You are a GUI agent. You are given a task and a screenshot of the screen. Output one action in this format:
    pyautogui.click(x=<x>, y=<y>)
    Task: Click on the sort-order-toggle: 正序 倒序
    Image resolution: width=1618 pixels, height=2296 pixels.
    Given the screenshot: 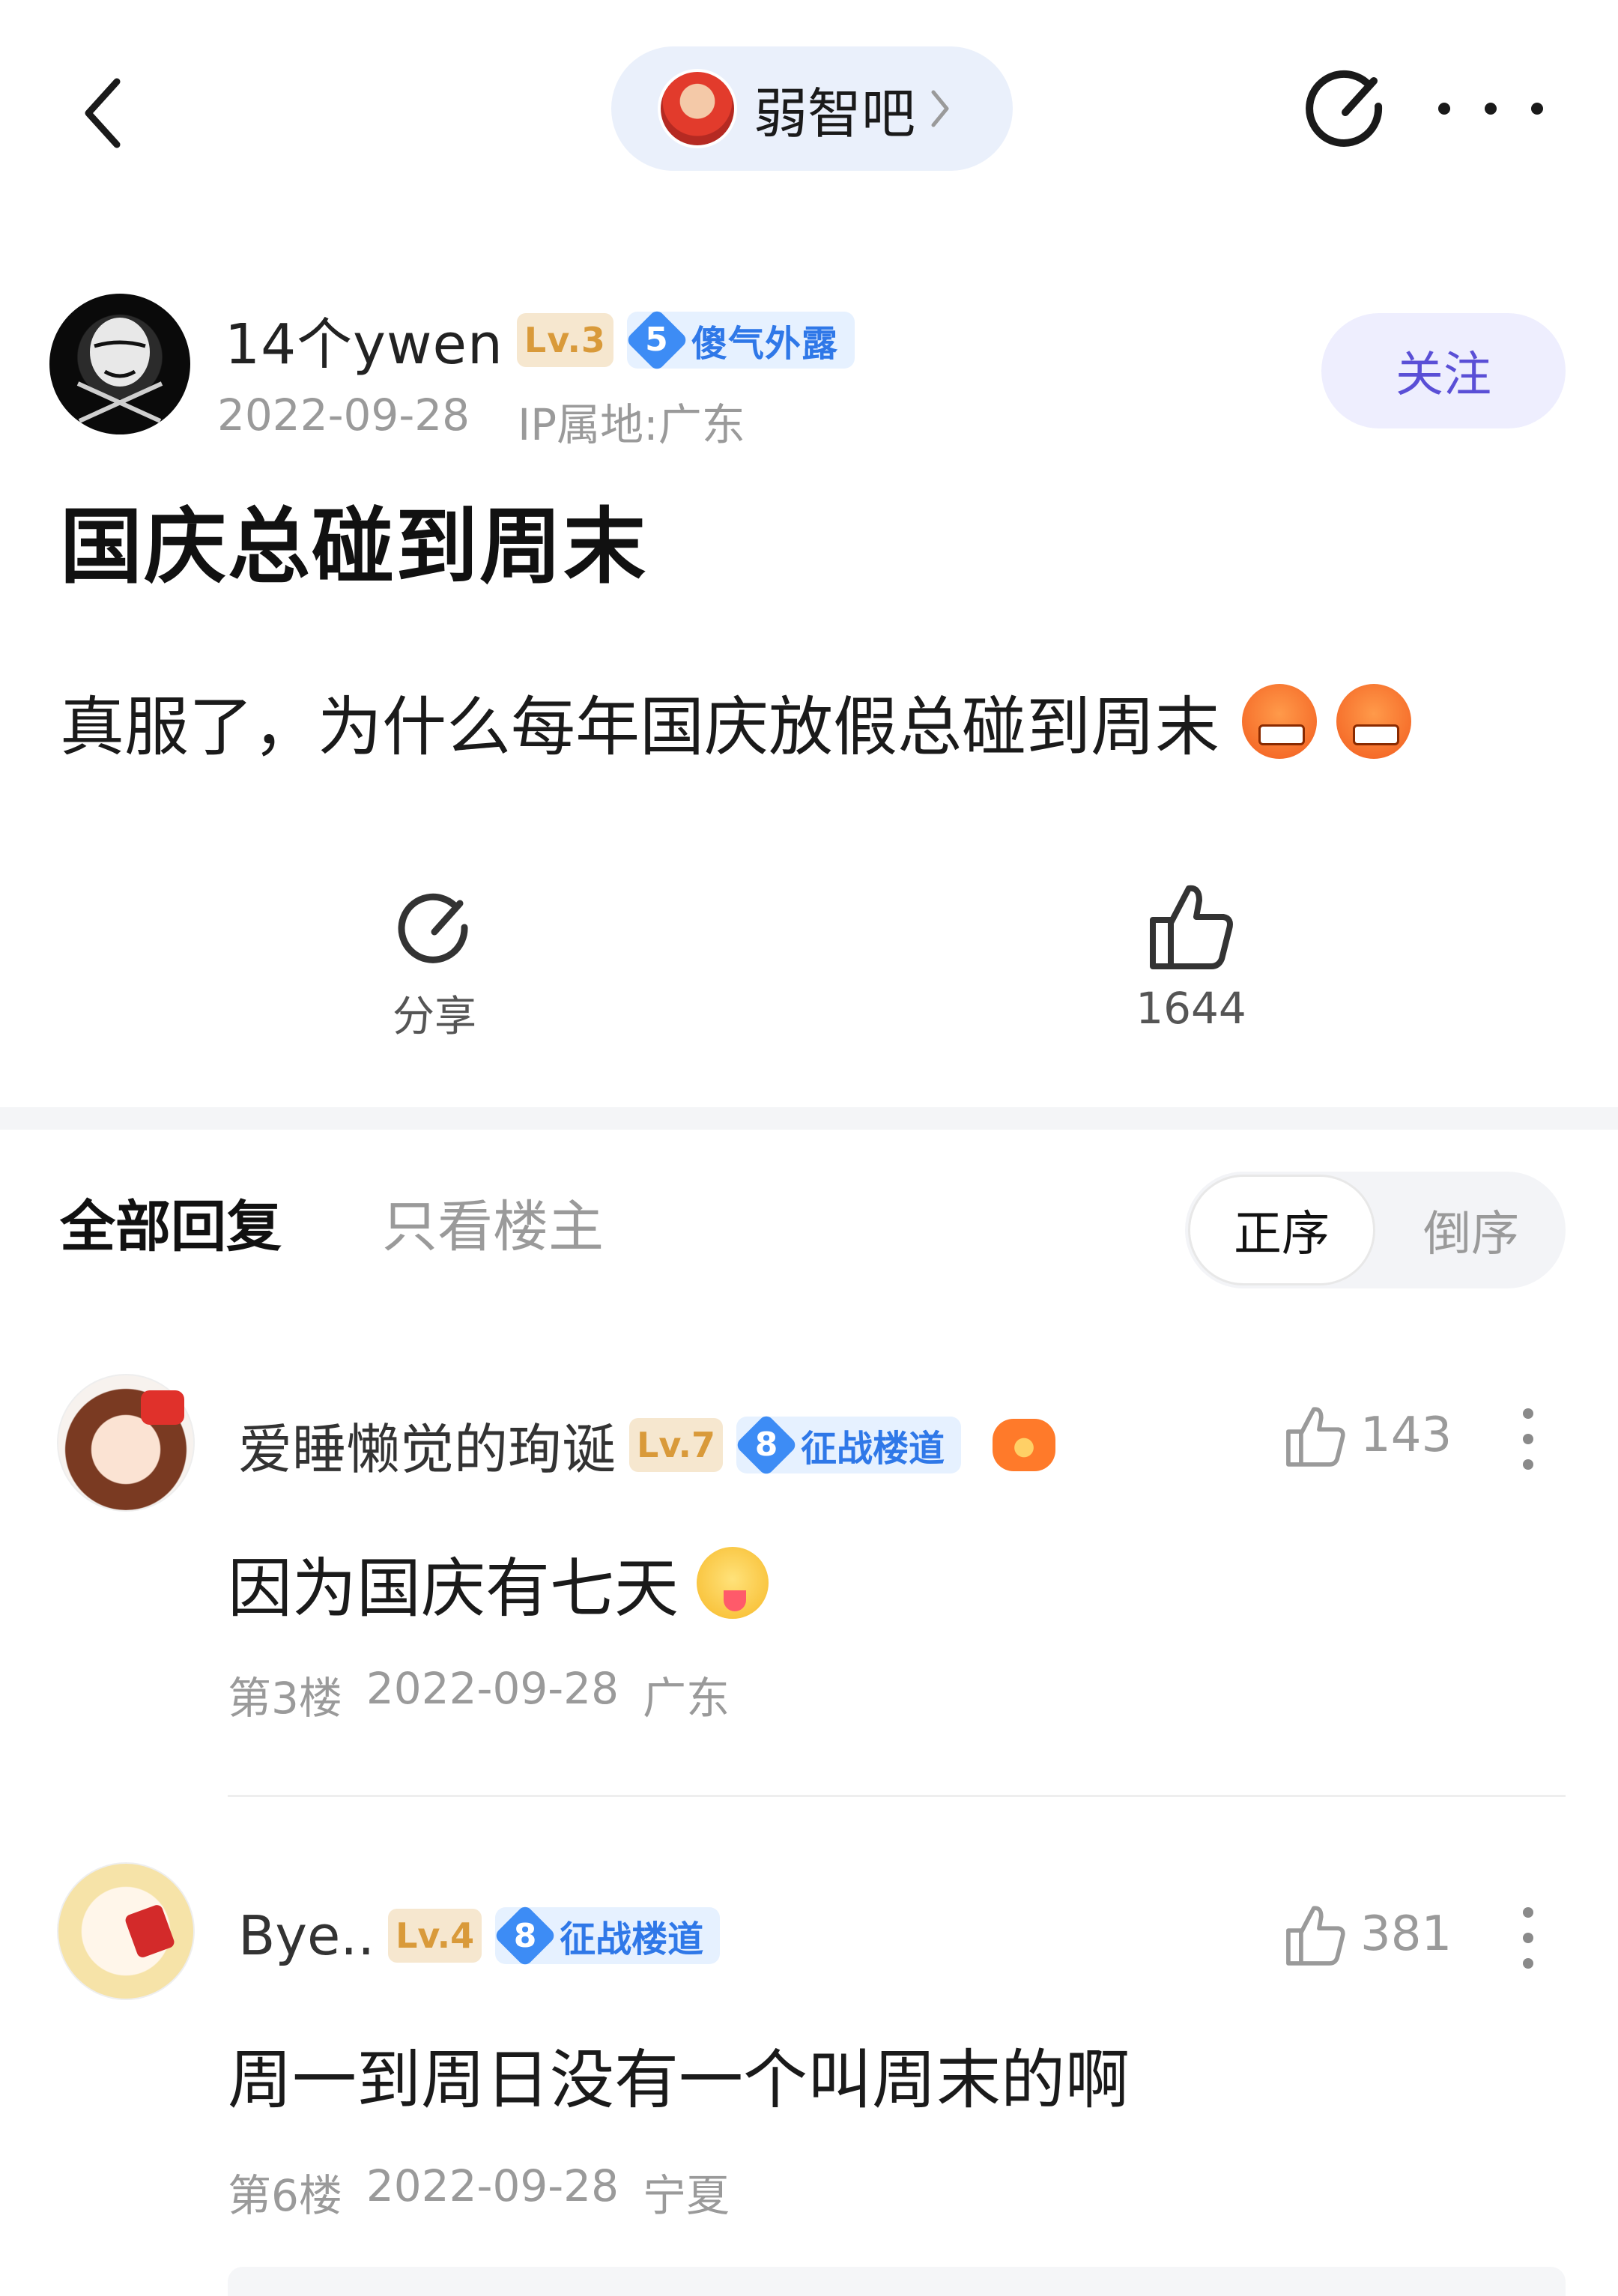 What is the action you would take?
    pyautogui.click(x=1375, y=1230)
    